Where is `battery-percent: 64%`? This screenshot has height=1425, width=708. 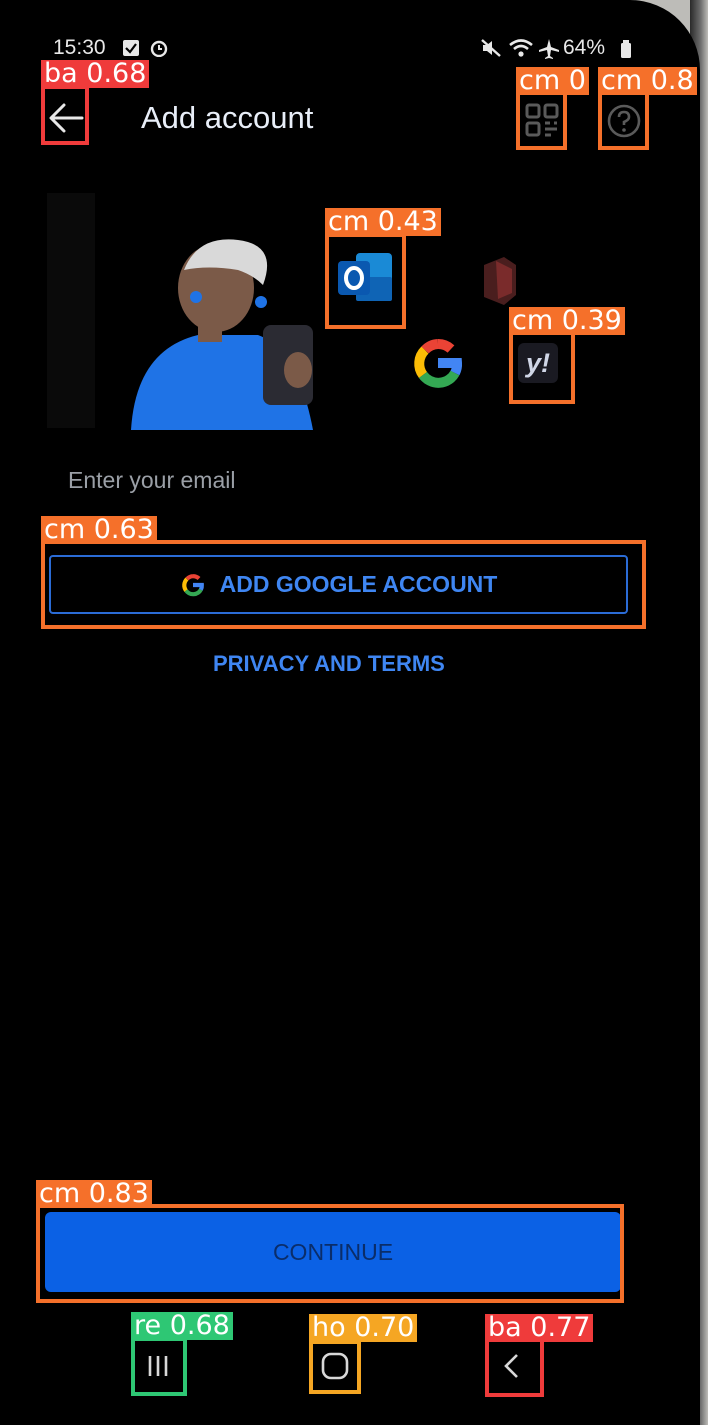
battery-percent: 64% is located at coordinates (584, 47).